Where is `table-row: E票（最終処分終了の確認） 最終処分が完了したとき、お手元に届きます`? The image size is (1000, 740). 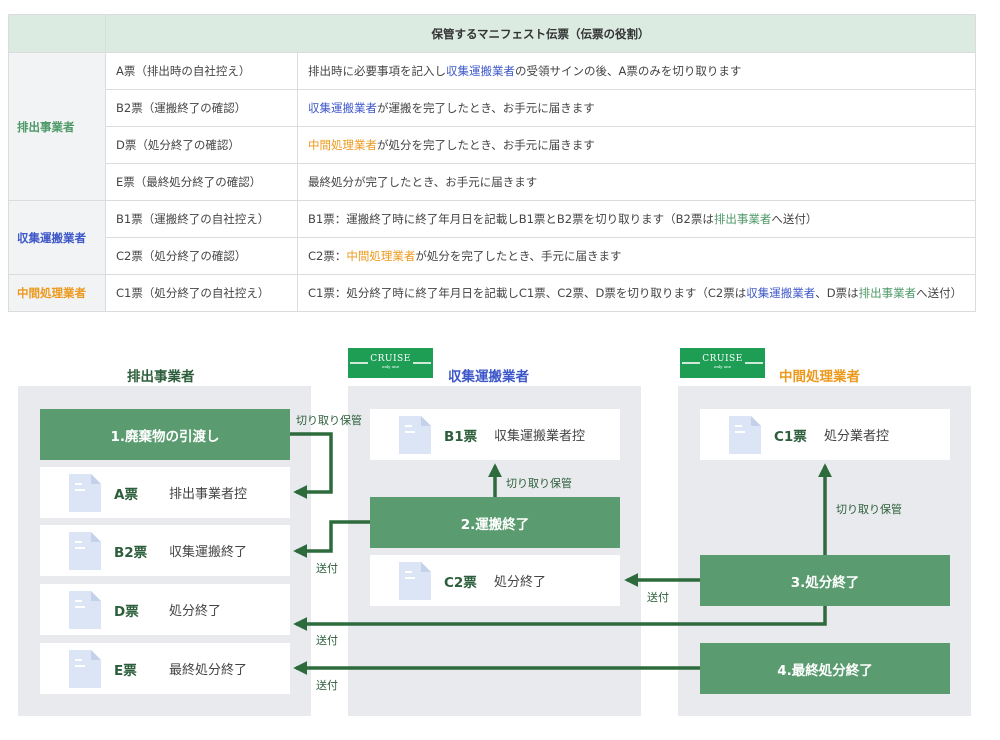
table-row: E票（最終処分終了の確認） 最終処分が完了したとき、お手元に届きます is located at coordinates (492, 182).